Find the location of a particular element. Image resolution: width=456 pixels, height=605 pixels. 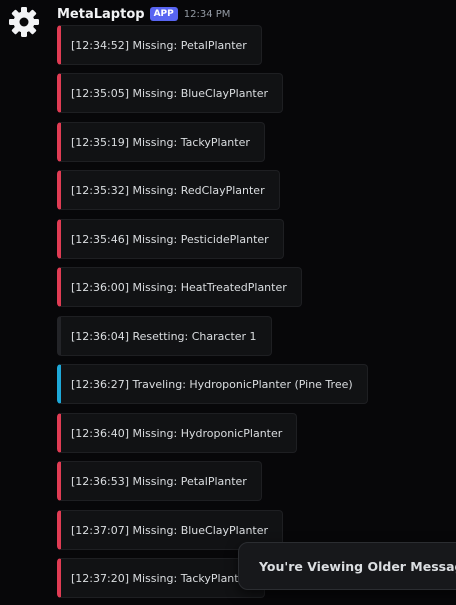

log-embed-text: [12:35:32] Missing: RedClayPlanter is located at coordinates (168, 190).